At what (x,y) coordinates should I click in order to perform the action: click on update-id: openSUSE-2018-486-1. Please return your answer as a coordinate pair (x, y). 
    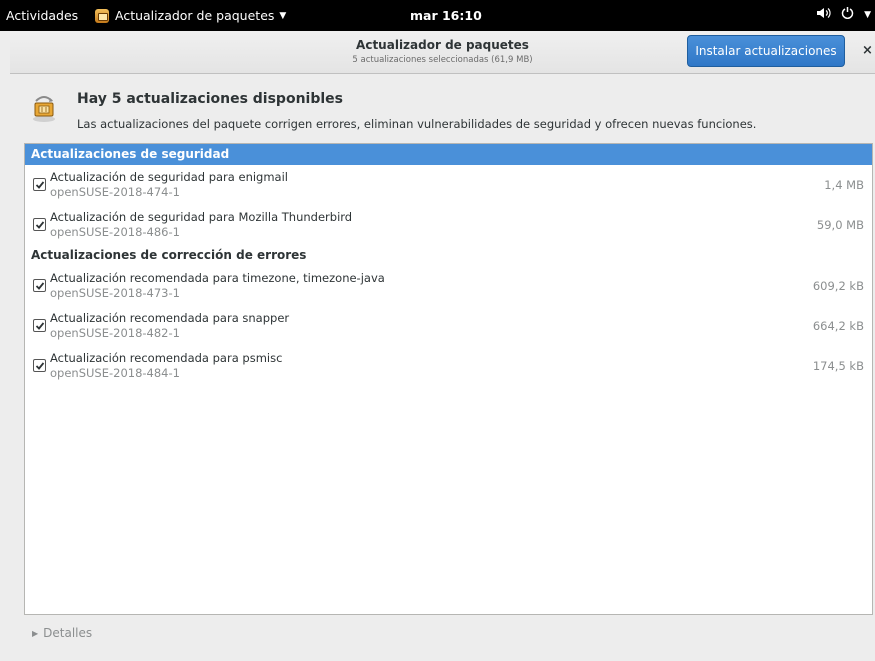
    Looking at the image, I should click on (115, 232).